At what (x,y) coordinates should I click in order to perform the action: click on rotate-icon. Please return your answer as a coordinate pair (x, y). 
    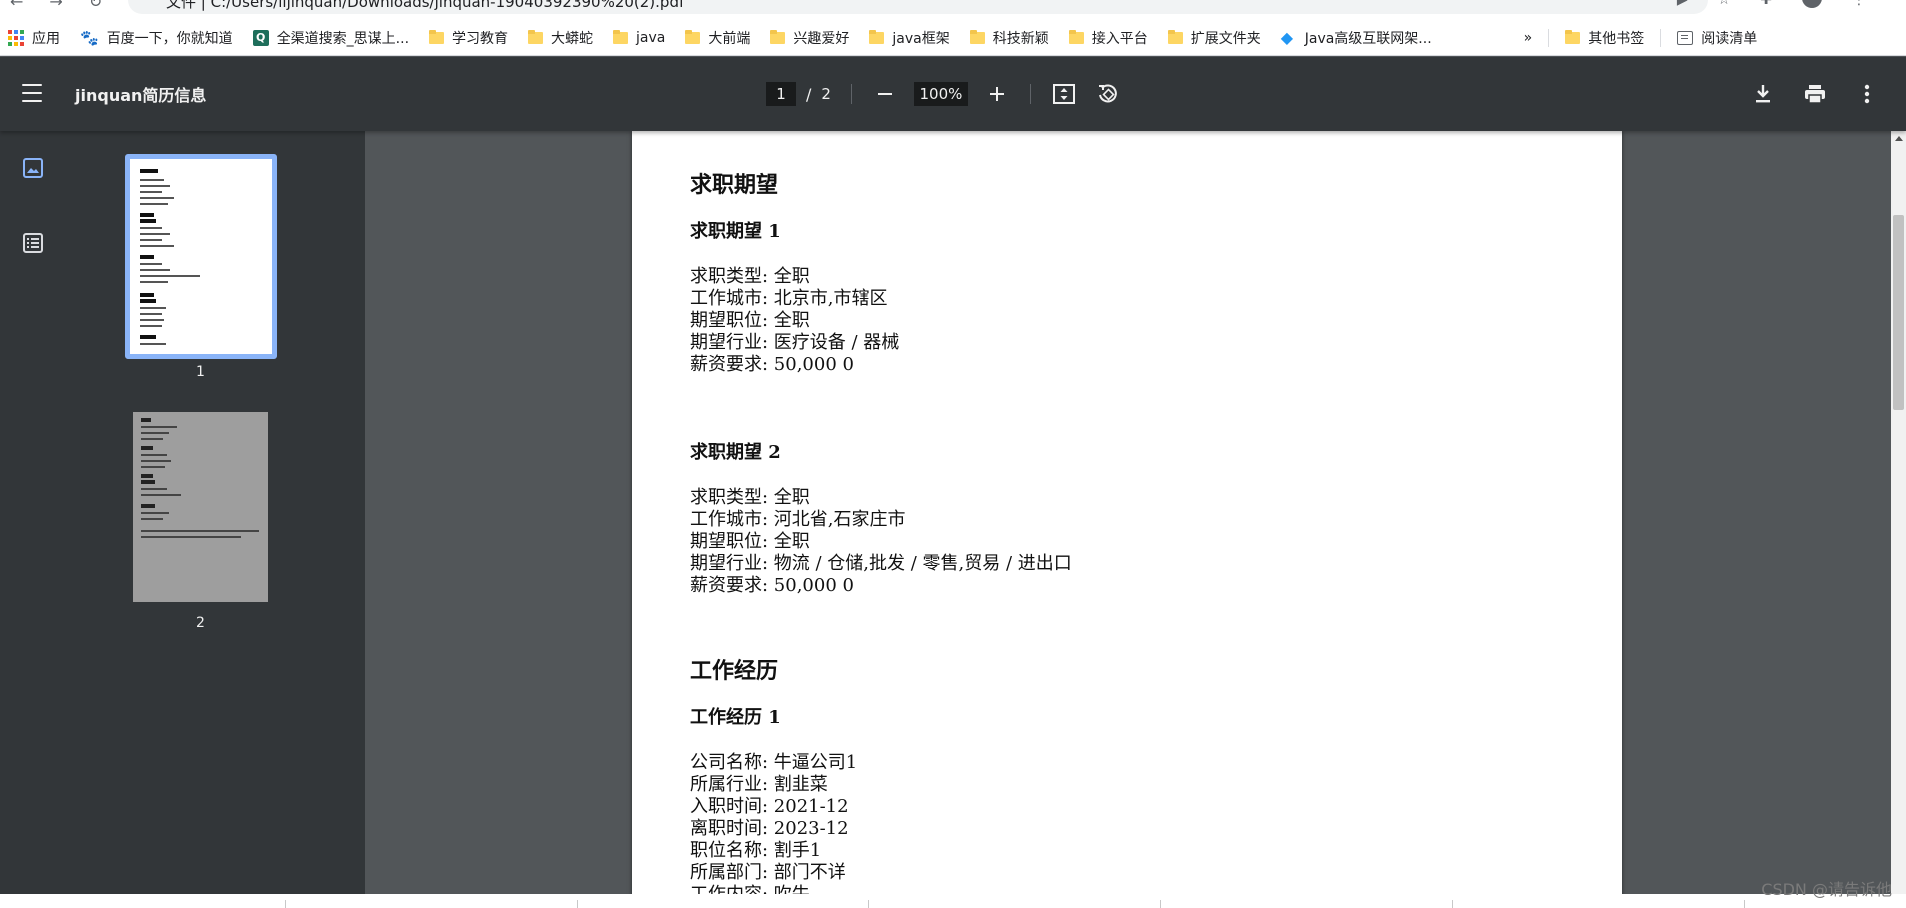
    Looking at the image, I should click on (1108, 94).